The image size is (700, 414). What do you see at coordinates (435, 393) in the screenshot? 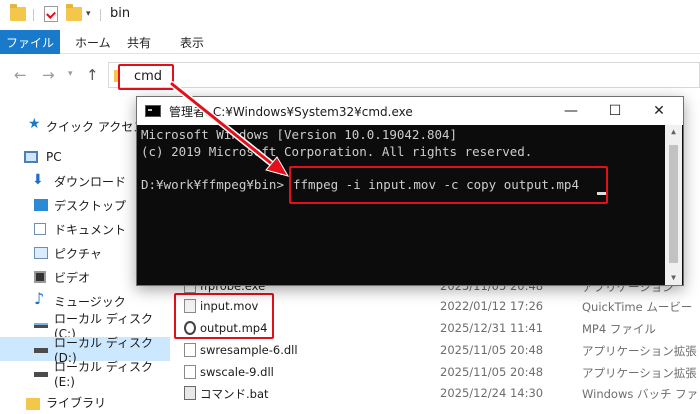
I see `list-item: コマンド.bat 2025/12/24 14:30 Windows バッチ ファ` at bounding box center [435, 393].